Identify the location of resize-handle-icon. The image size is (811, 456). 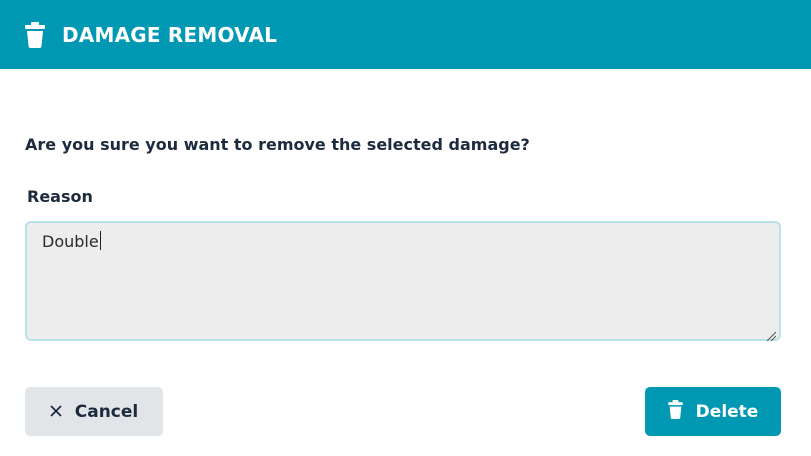
(771, 334).